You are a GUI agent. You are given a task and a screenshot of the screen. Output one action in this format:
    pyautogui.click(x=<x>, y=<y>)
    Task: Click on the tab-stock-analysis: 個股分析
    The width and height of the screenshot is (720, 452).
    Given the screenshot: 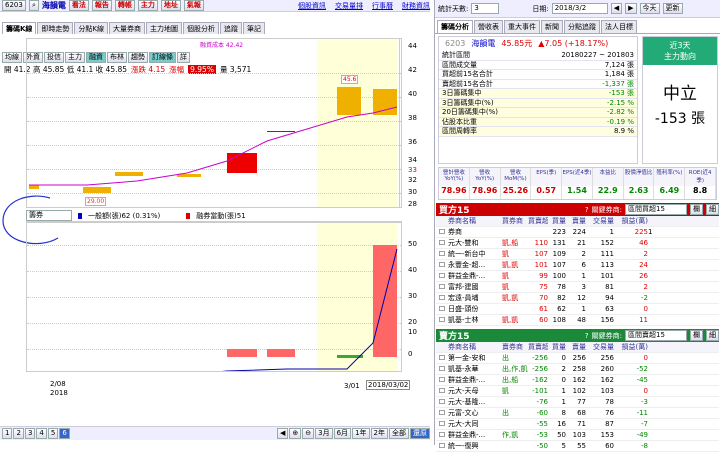 What is the action you would take?
    pyautogui.click(x=201, y=28)
    